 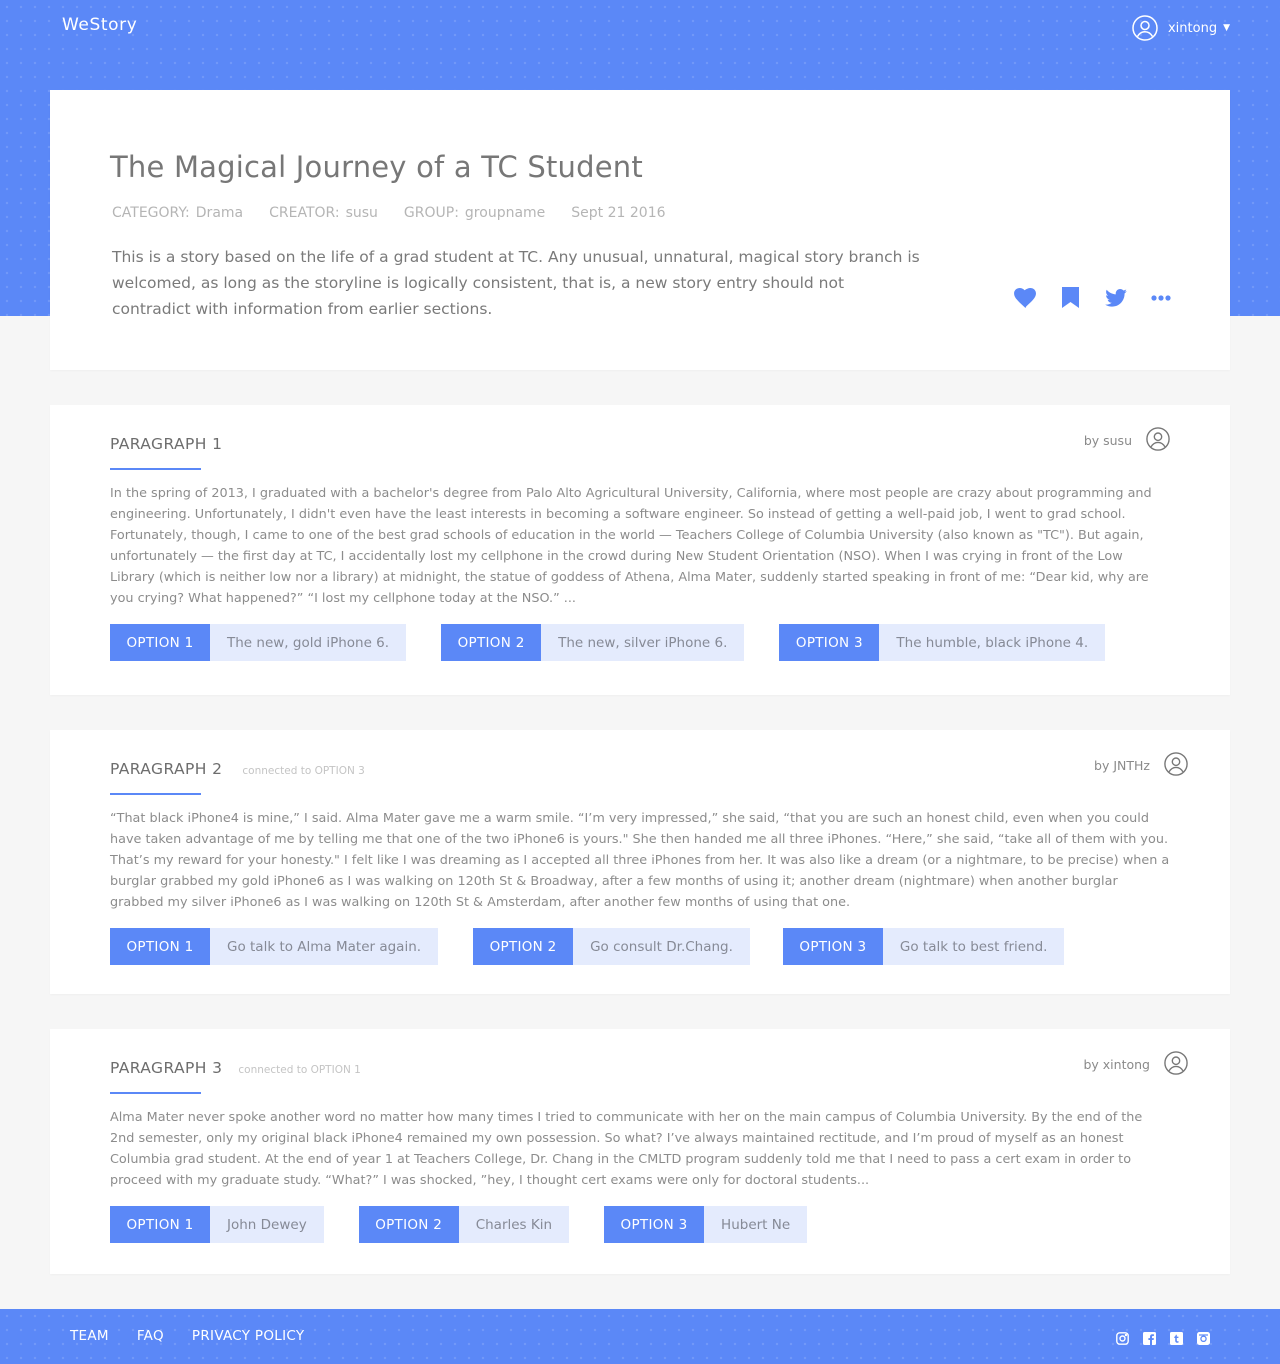 What do you see at coordinates (219, 213) in the screenshot?
I see `meta-category-value: Drama` at bounding box center [219, 213].